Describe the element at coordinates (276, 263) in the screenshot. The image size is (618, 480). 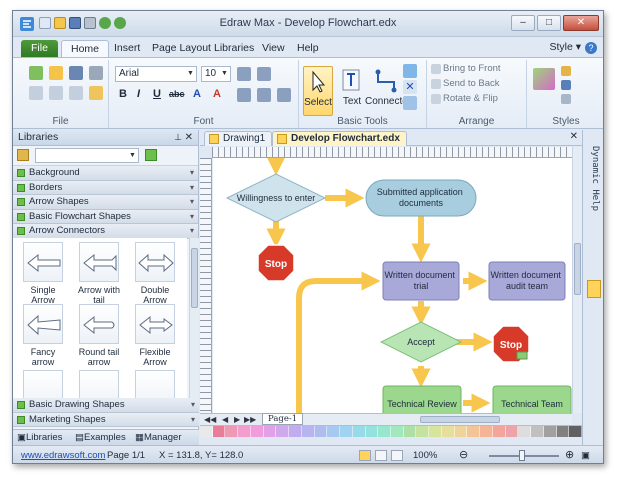
I see `node-stop-1: Stop` at that location.